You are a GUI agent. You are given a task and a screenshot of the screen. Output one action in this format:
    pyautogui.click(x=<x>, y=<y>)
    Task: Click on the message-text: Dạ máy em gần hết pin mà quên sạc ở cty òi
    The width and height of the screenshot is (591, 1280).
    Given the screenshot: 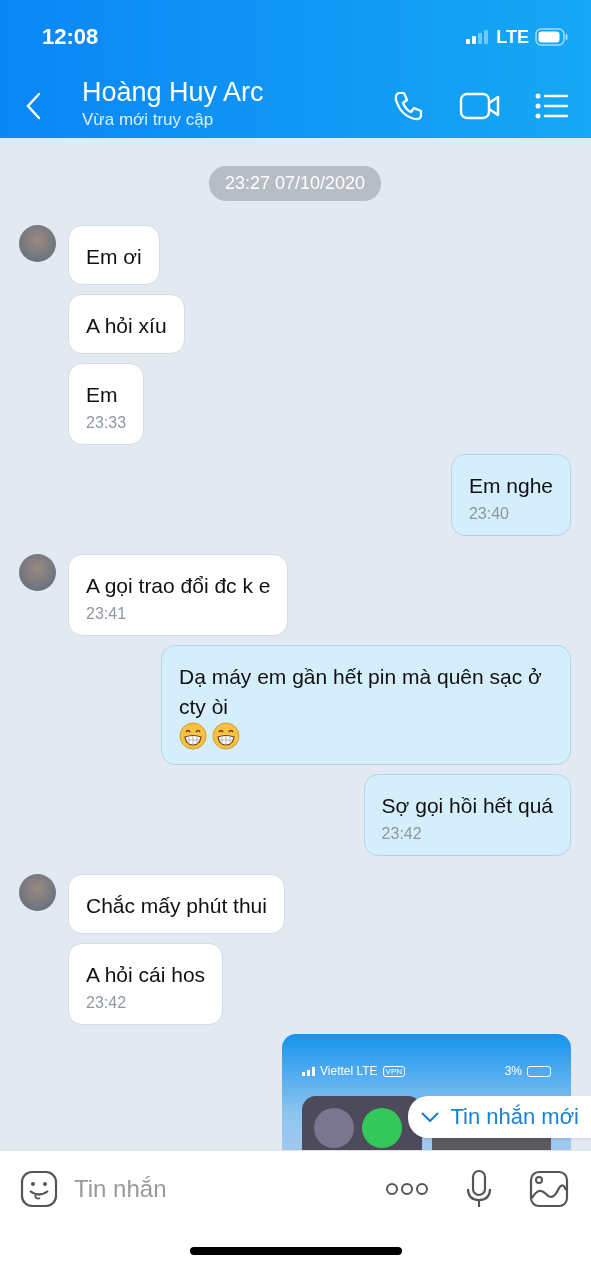 What is the action you would take?
    pyautogui.click(x=361, y=692)
    